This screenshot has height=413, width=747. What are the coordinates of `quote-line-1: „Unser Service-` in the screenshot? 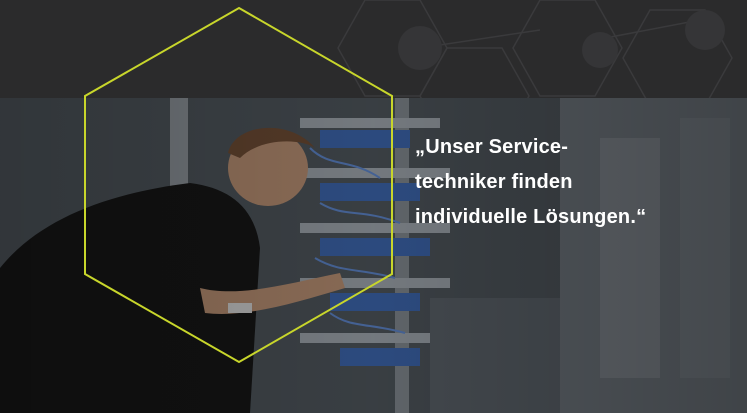 It's located at (492, 147).